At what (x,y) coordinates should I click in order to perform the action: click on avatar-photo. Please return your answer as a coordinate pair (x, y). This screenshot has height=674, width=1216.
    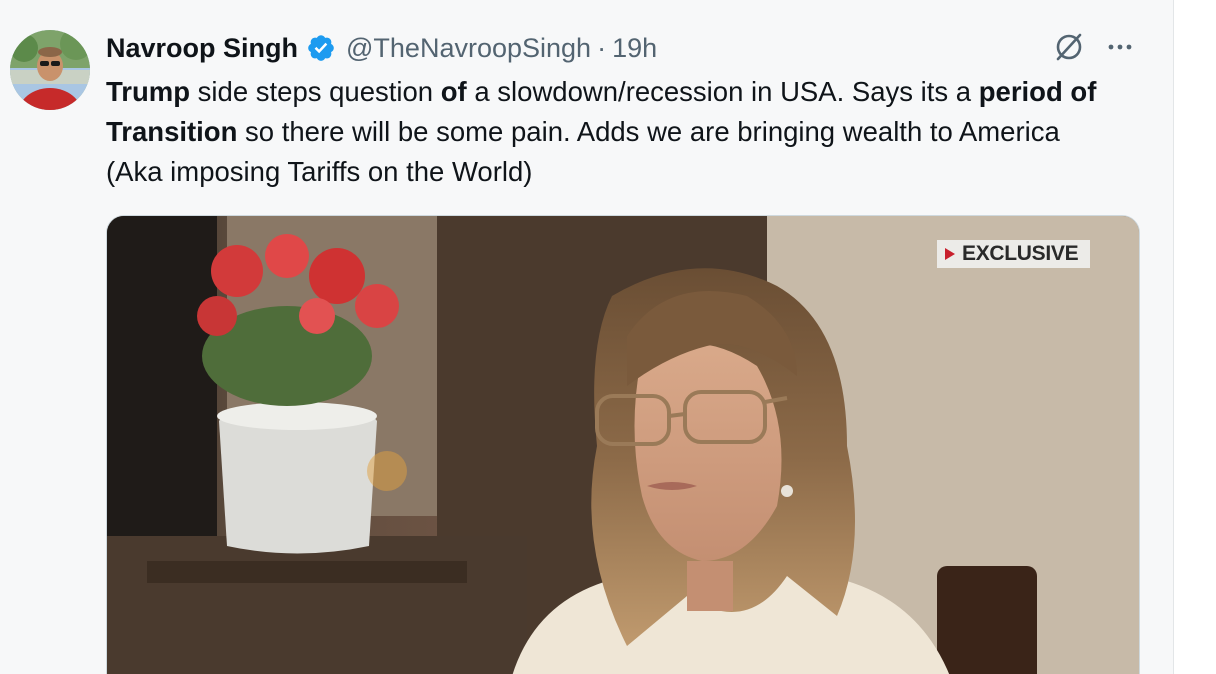
    Looking at the image, I should click on (50, 70).